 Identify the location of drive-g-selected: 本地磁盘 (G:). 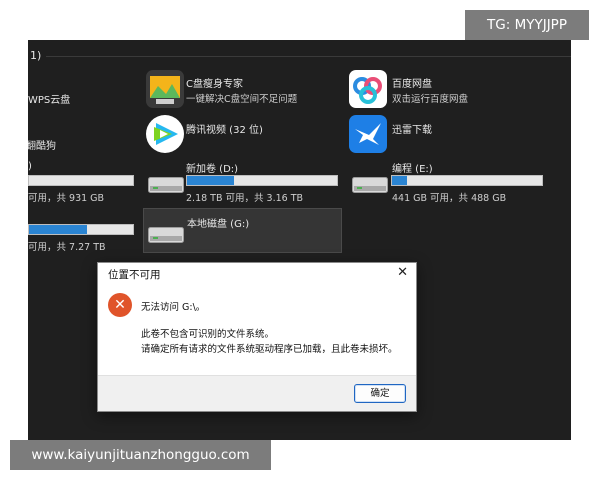
(242, 230).